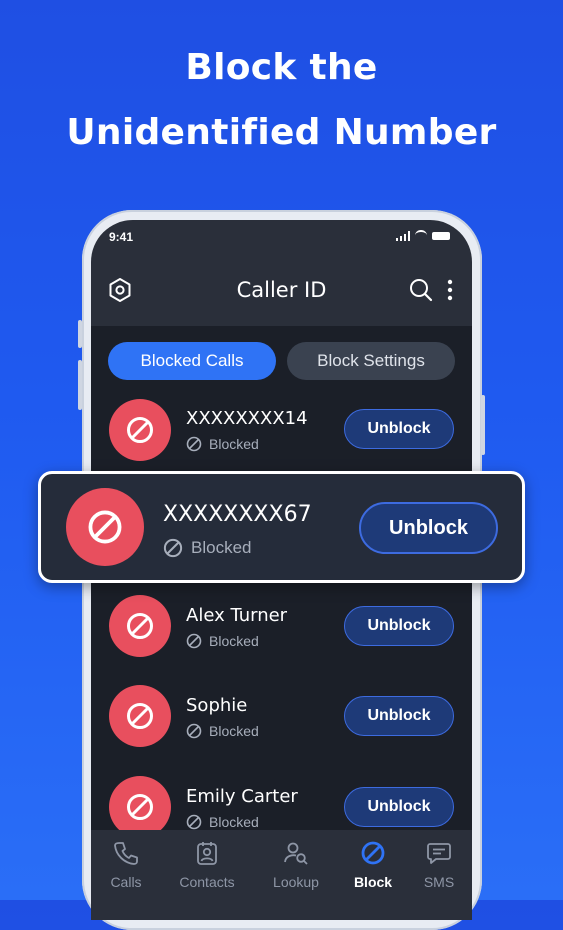 This screenshot has height=930, width=563. What do you see at coordinates (237, 514) in the screenshot?
I see `contact-name: XXXXXXXX67` at bounding box center [237, 514].